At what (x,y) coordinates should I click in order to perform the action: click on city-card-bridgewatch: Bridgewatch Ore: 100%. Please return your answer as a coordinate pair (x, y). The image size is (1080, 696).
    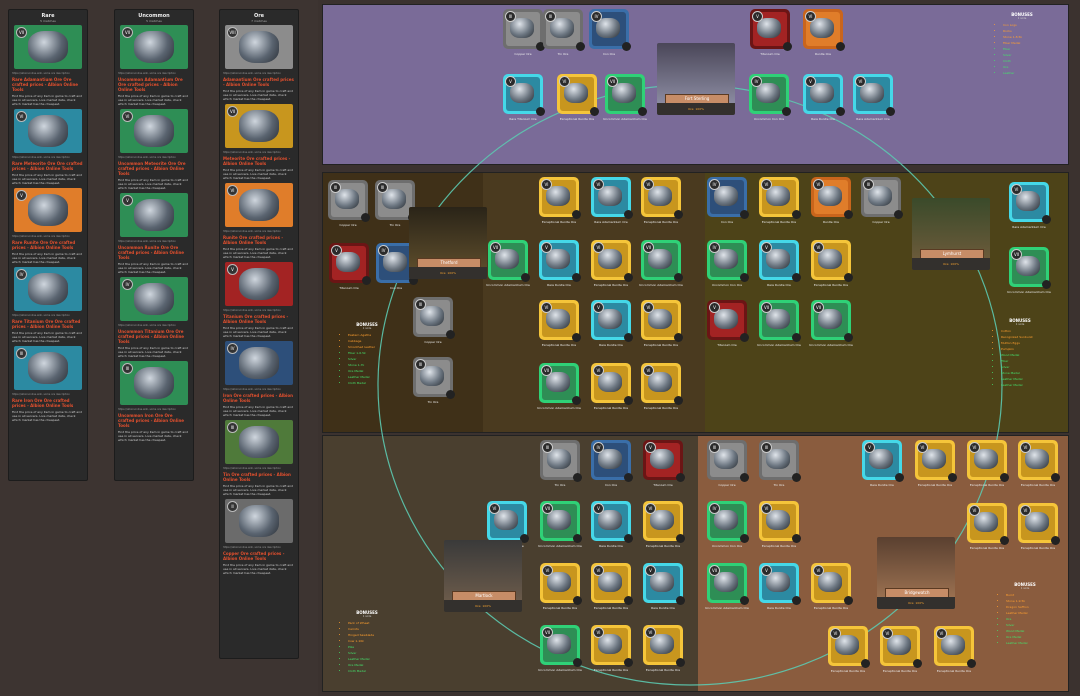
    Looking at the image, I should click on (916, 573).